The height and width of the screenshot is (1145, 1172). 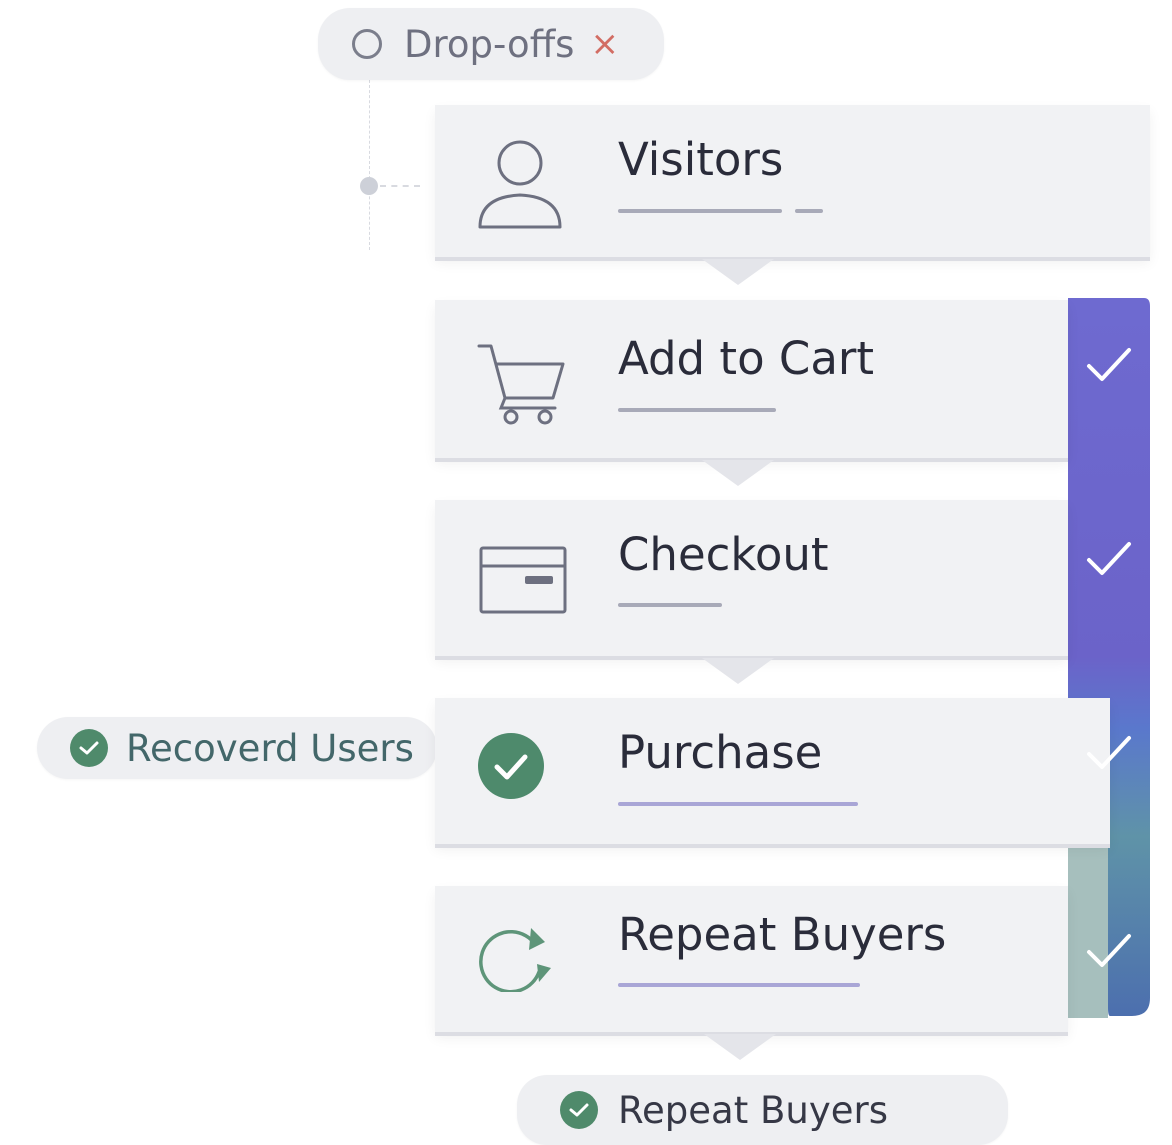 What do you see at coordinates (523, 580) in the screenshot?
I see `credit-card-icon` at bounding box center [523, 580].